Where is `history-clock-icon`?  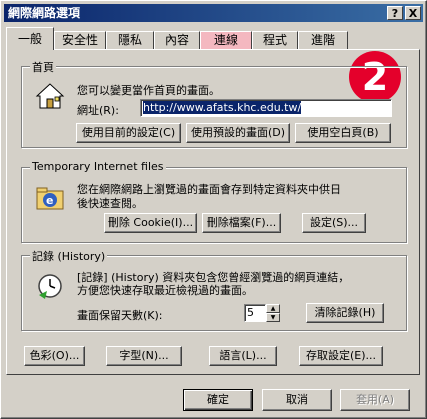 history-clock-icon is located at coordinates (50, 286).